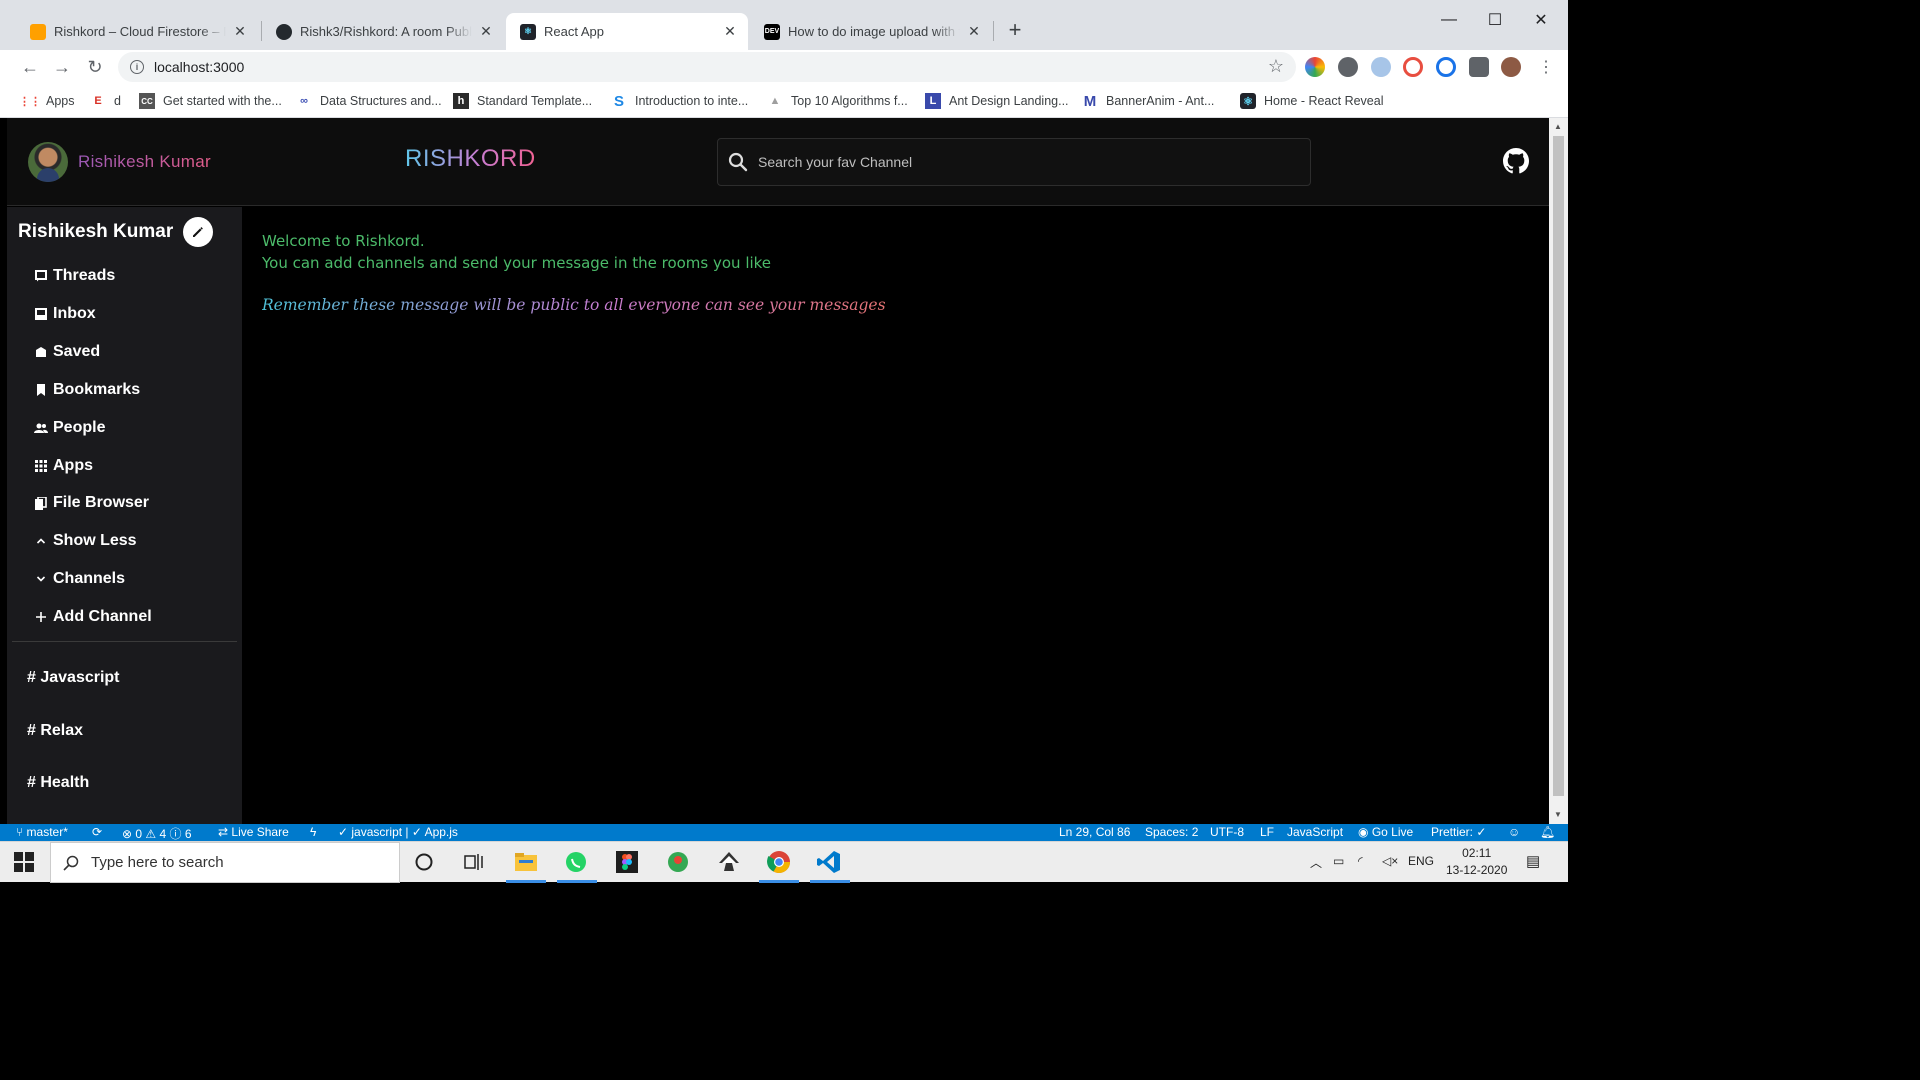  Describe the element at coordinates (137, 67) in the screenshot. I see `info-icon: i` at that location.